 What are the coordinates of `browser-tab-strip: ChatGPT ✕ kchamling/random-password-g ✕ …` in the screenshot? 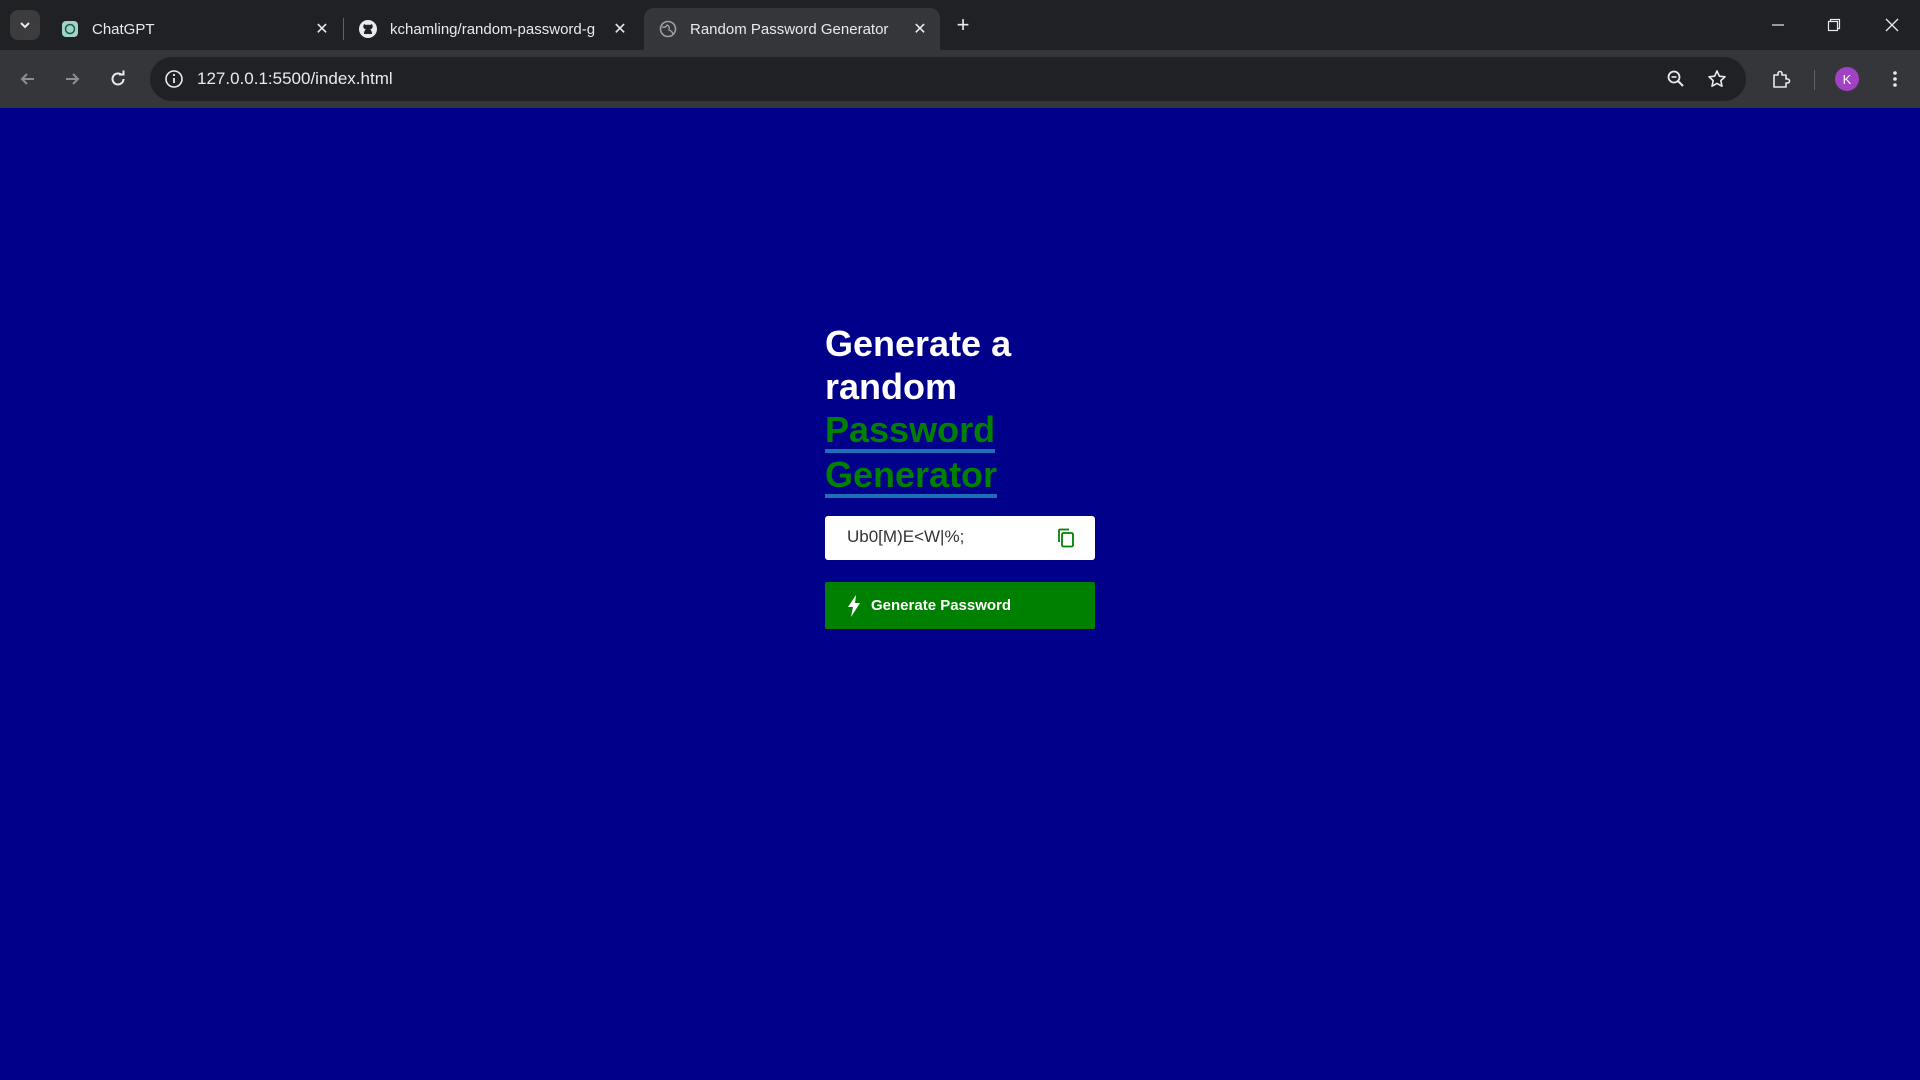 It's located at (960, 25).